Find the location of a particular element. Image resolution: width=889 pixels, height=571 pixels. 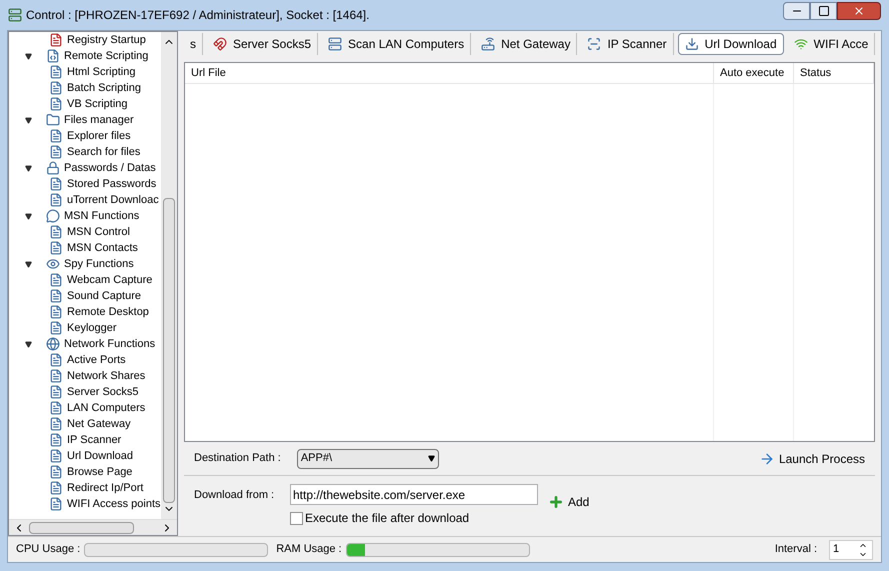

tree-item: Active Ports is located at coordinates (96, 360).